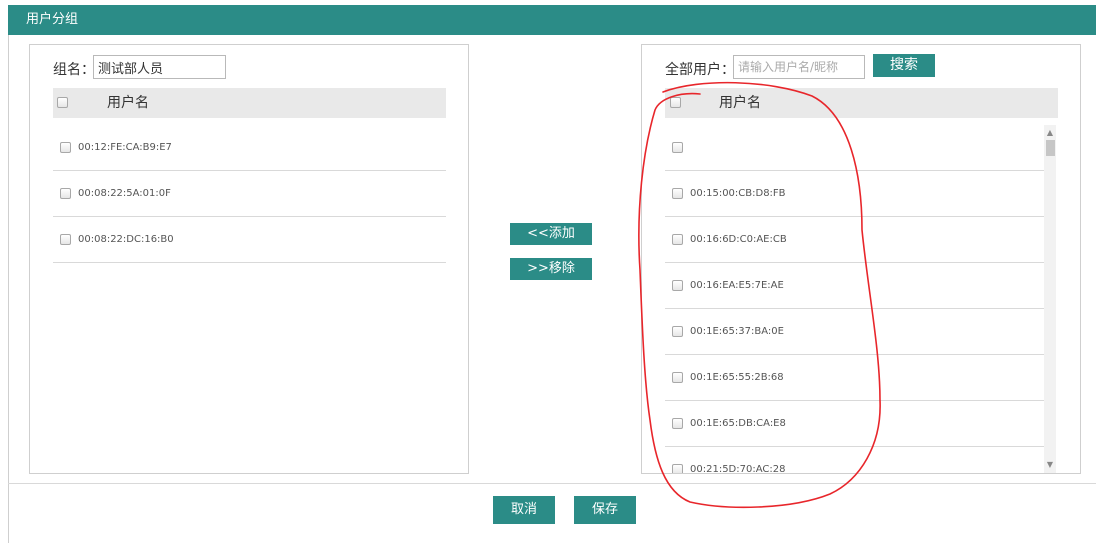 This screenshot has width=1096, height=543. I want to click on row-username: 00:21:5D:70:AC:28, so click(738, 469).